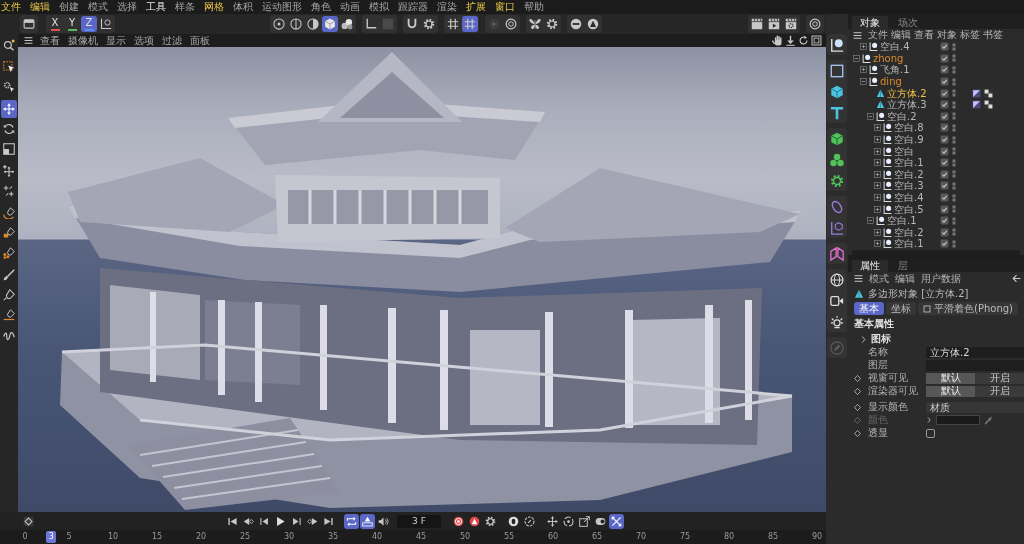 This screenshot has height=544, width=1024. Describe the element at coordinates (534, 7) in the screenshot. I see `menu-item: 帮助` at that location.